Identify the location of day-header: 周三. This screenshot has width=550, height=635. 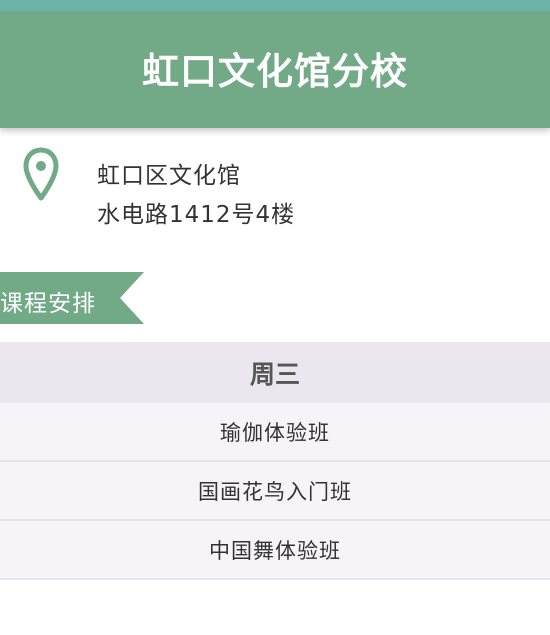
(275, 372).